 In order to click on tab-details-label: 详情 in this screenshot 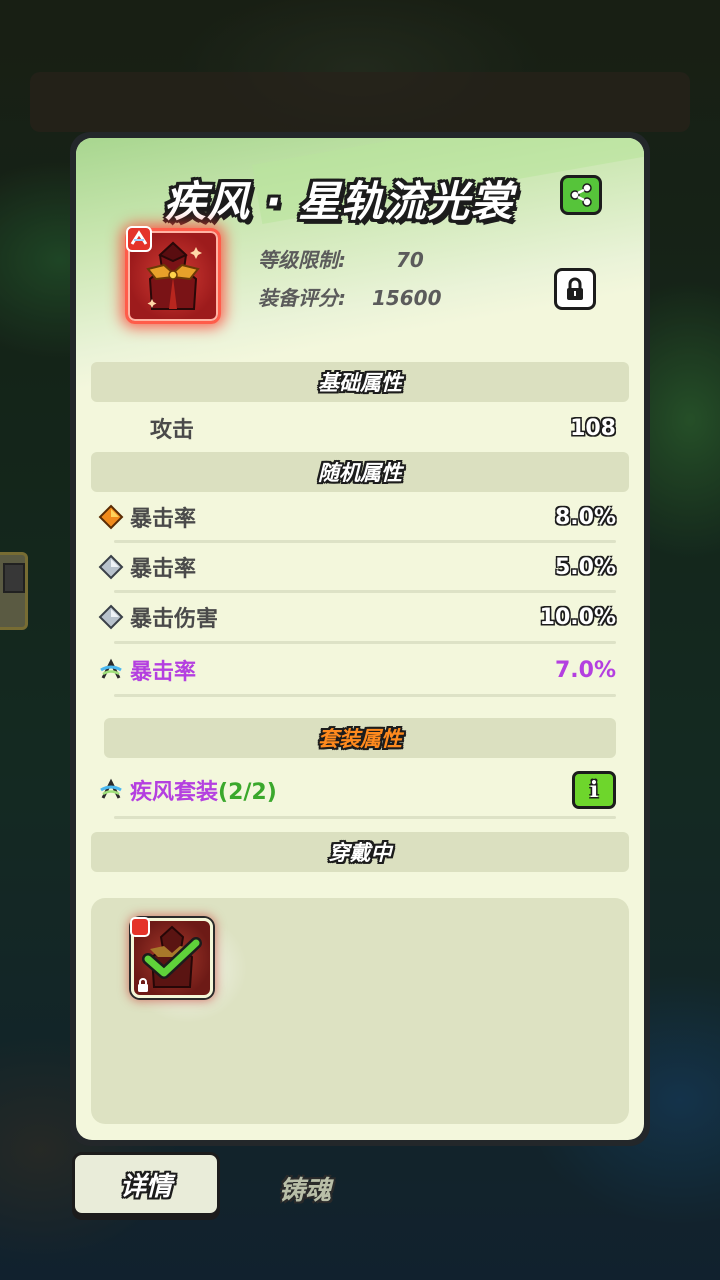, I will do `click(145, 1186)`.